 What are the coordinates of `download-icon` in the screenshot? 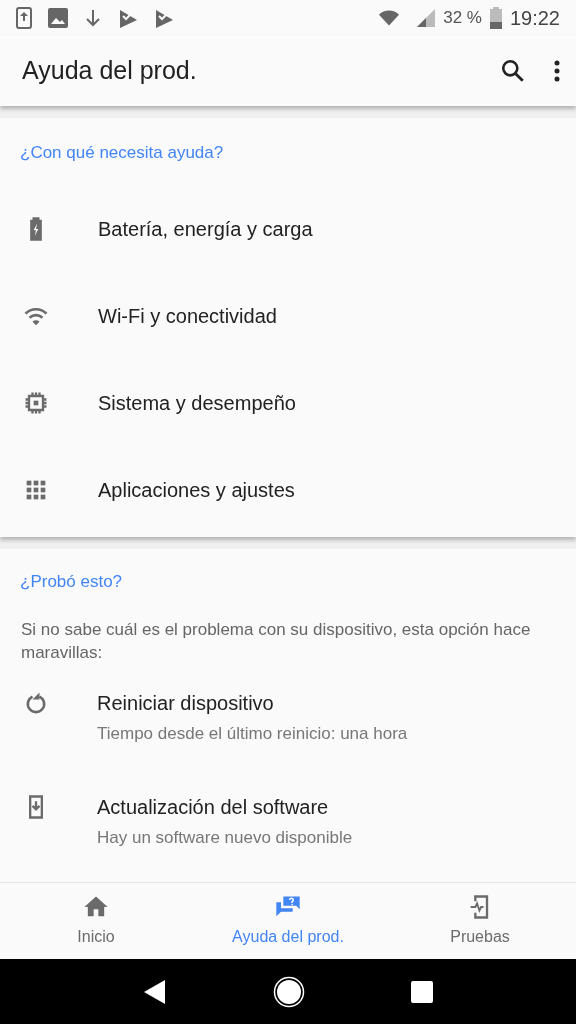 It's located at (93, 17).